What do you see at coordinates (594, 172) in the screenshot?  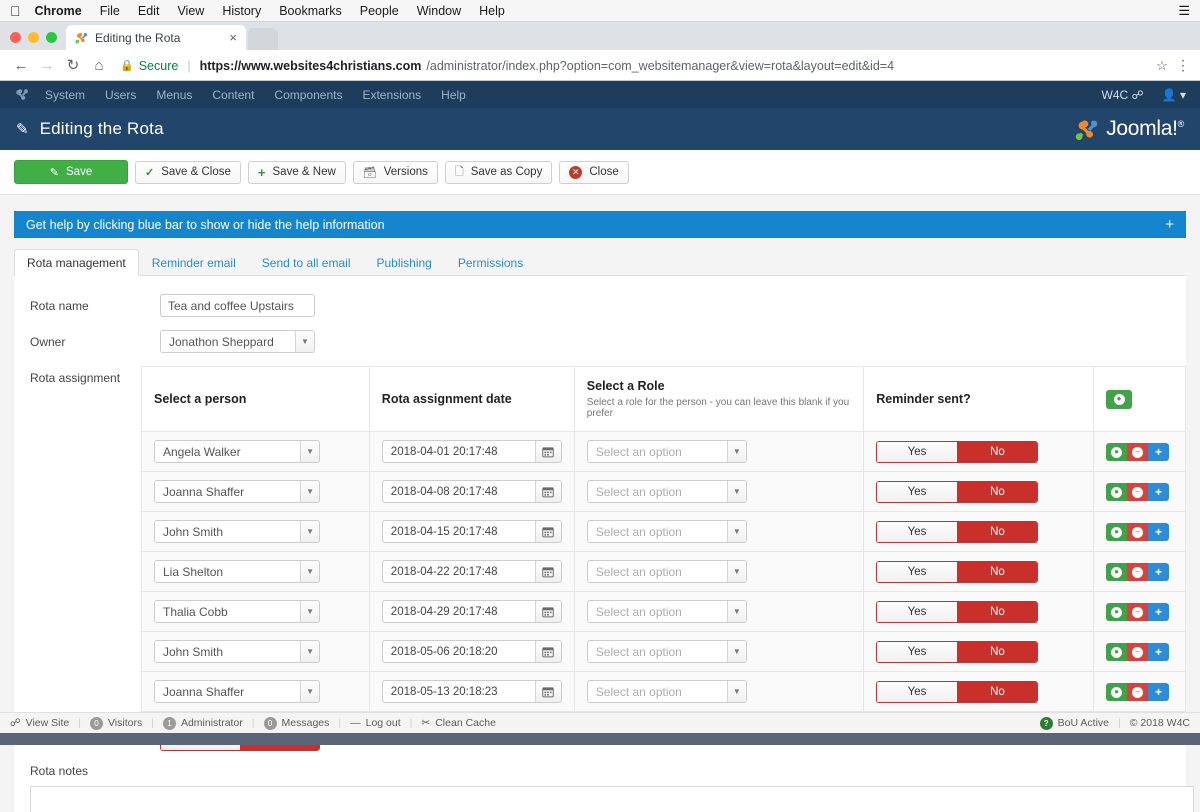 I see `close-button: ✕ Close` at bounding box center [594, 172].